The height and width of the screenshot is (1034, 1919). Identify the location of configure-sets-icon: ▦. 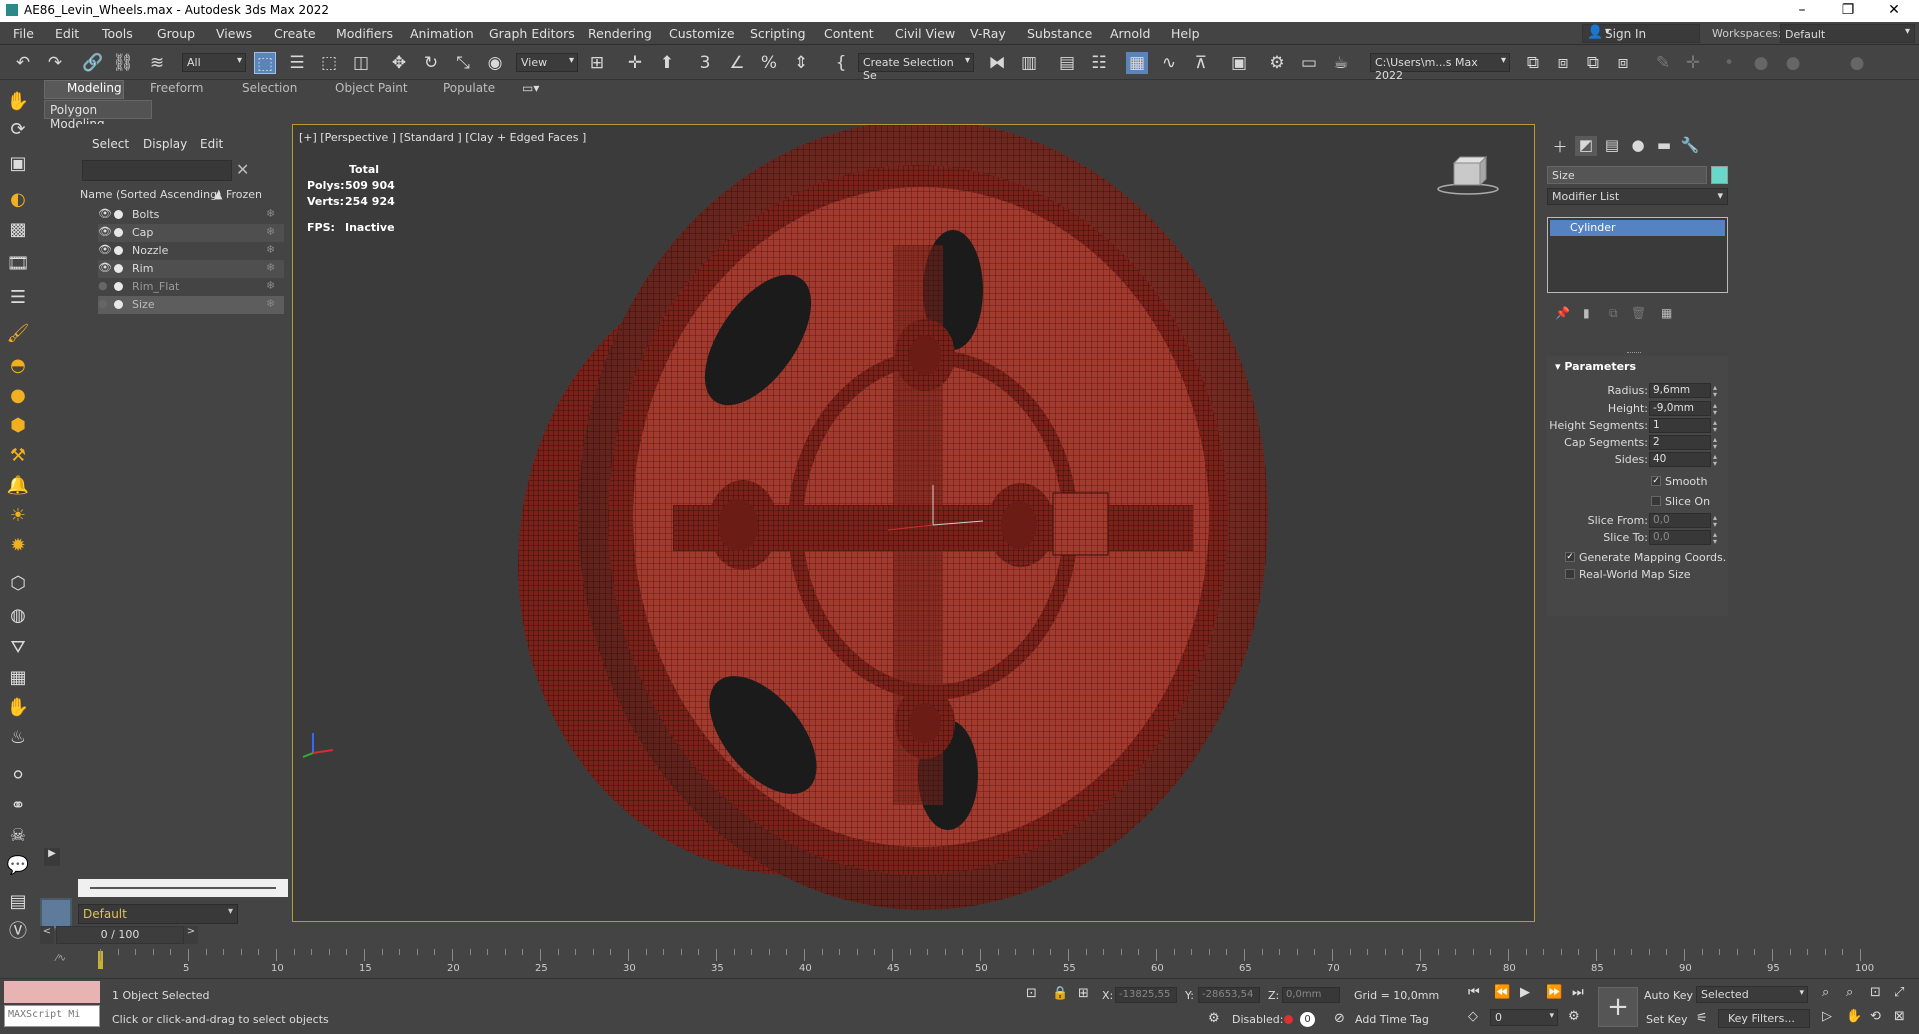
(1666, 313).